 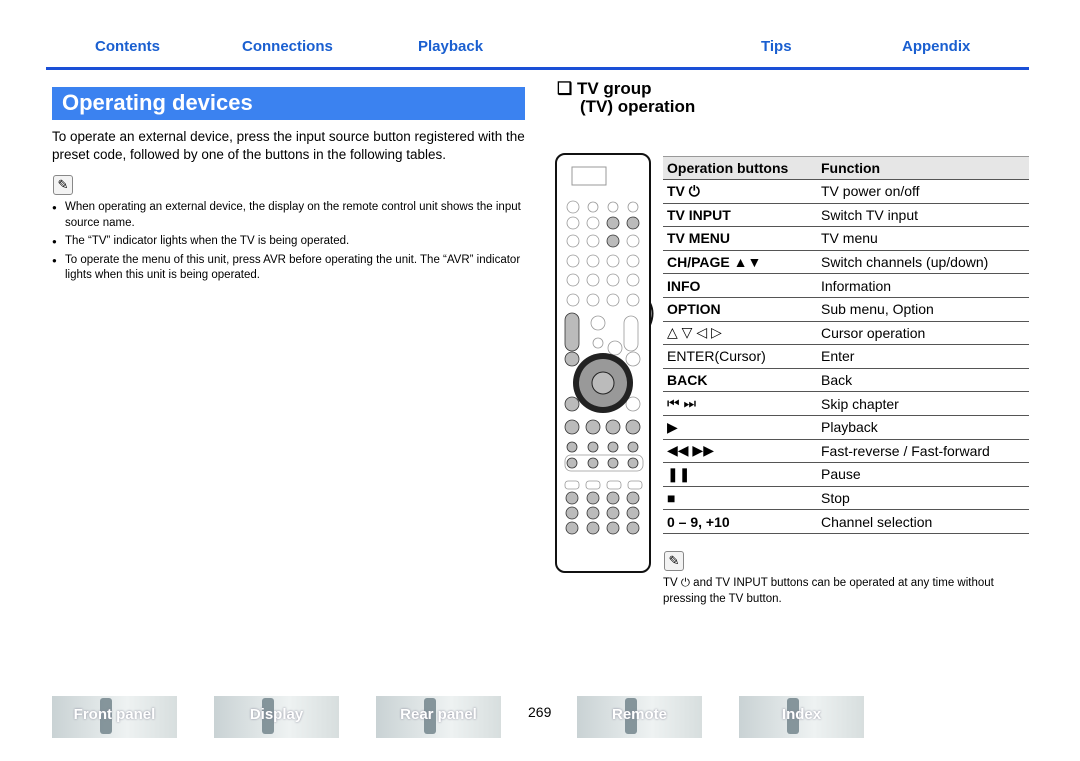 What do you see at coordinates (923, 380) in the screenshot?
I see `function-cell: Back` at bounding box center [923, 380].